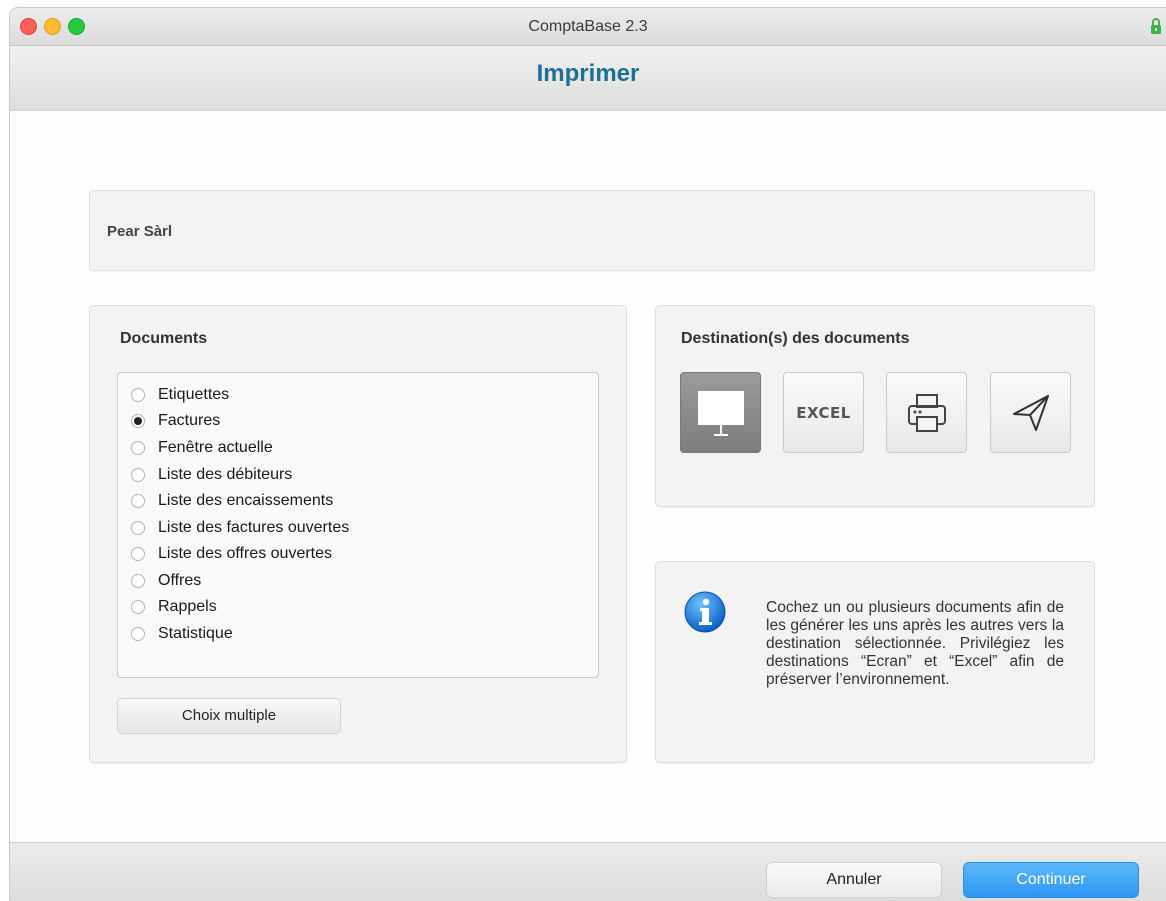  Describe the element at coordinates (180, 580) in the screenshot. I see `option-label: Offres` at that location.